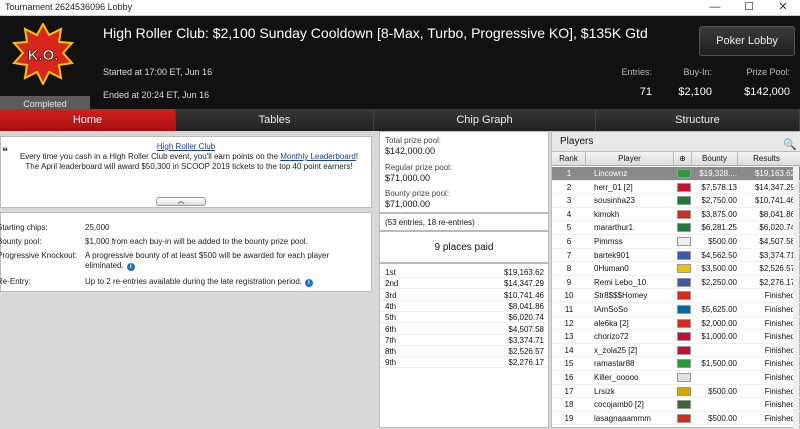 This screenshot has height=429, width=800. Describe the element at coordinates (464, 284) in the screenshot. I see `payout-row: 2nd $14,347.29` at that location.